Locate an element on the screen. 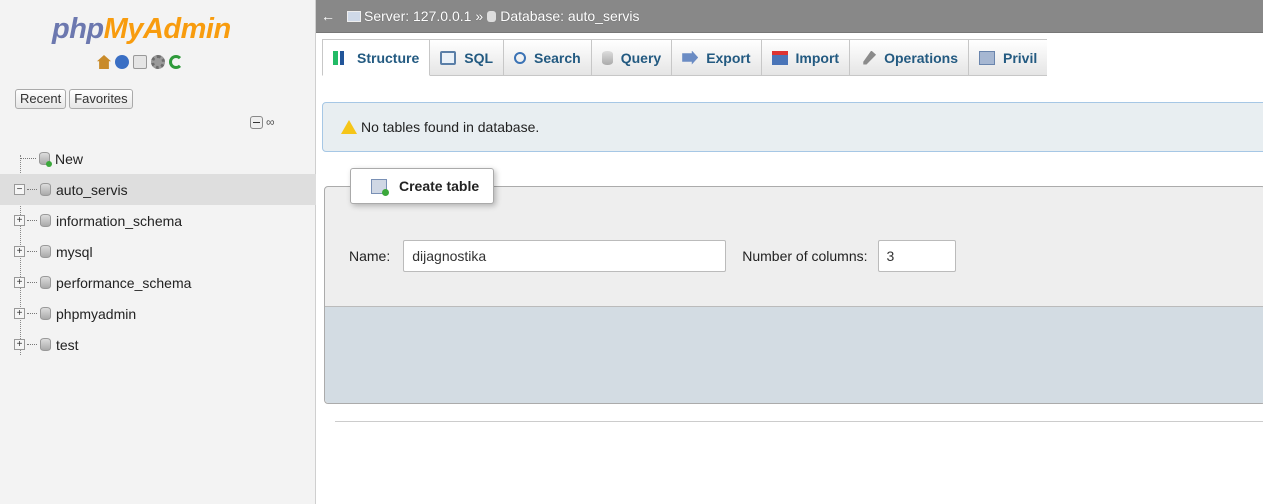  warning-icon is located at coordinates (349, 127).